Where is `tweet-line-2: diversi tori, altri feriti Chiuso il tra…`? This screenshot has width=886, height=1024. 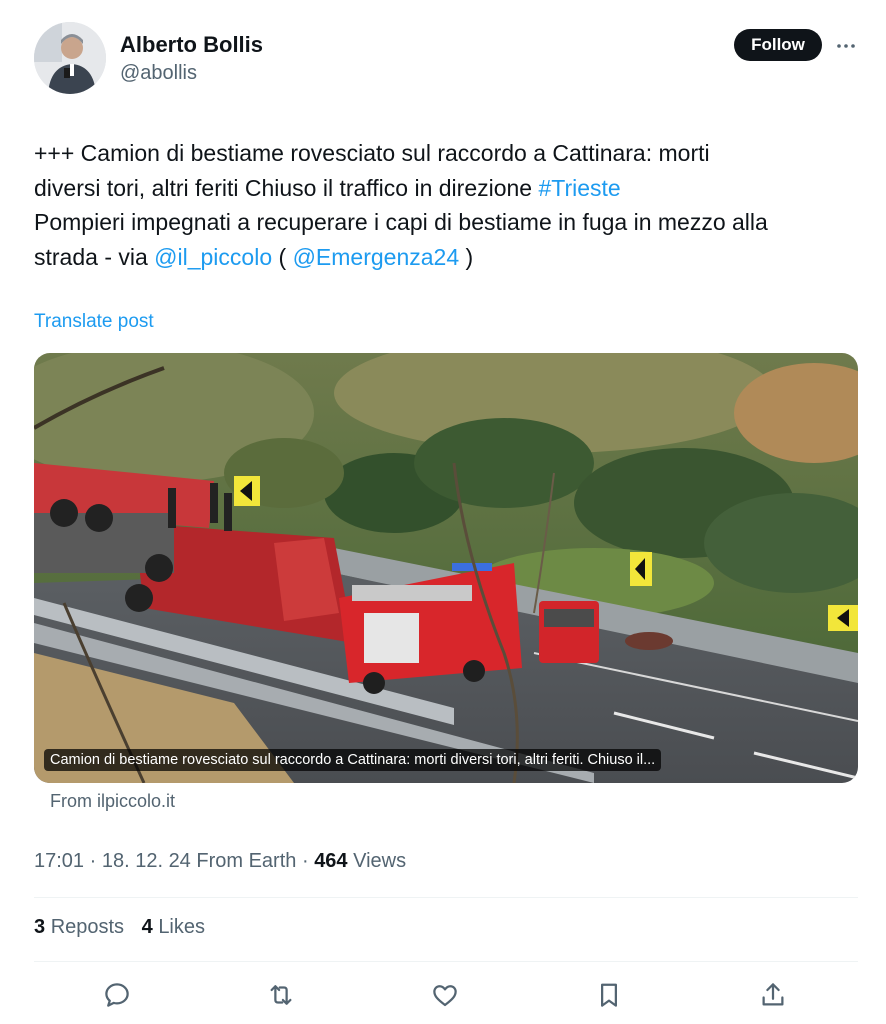 tweet-line-2: diversi tori, altri feriti Chiuso il tra… is located at coordinates (449, 188).